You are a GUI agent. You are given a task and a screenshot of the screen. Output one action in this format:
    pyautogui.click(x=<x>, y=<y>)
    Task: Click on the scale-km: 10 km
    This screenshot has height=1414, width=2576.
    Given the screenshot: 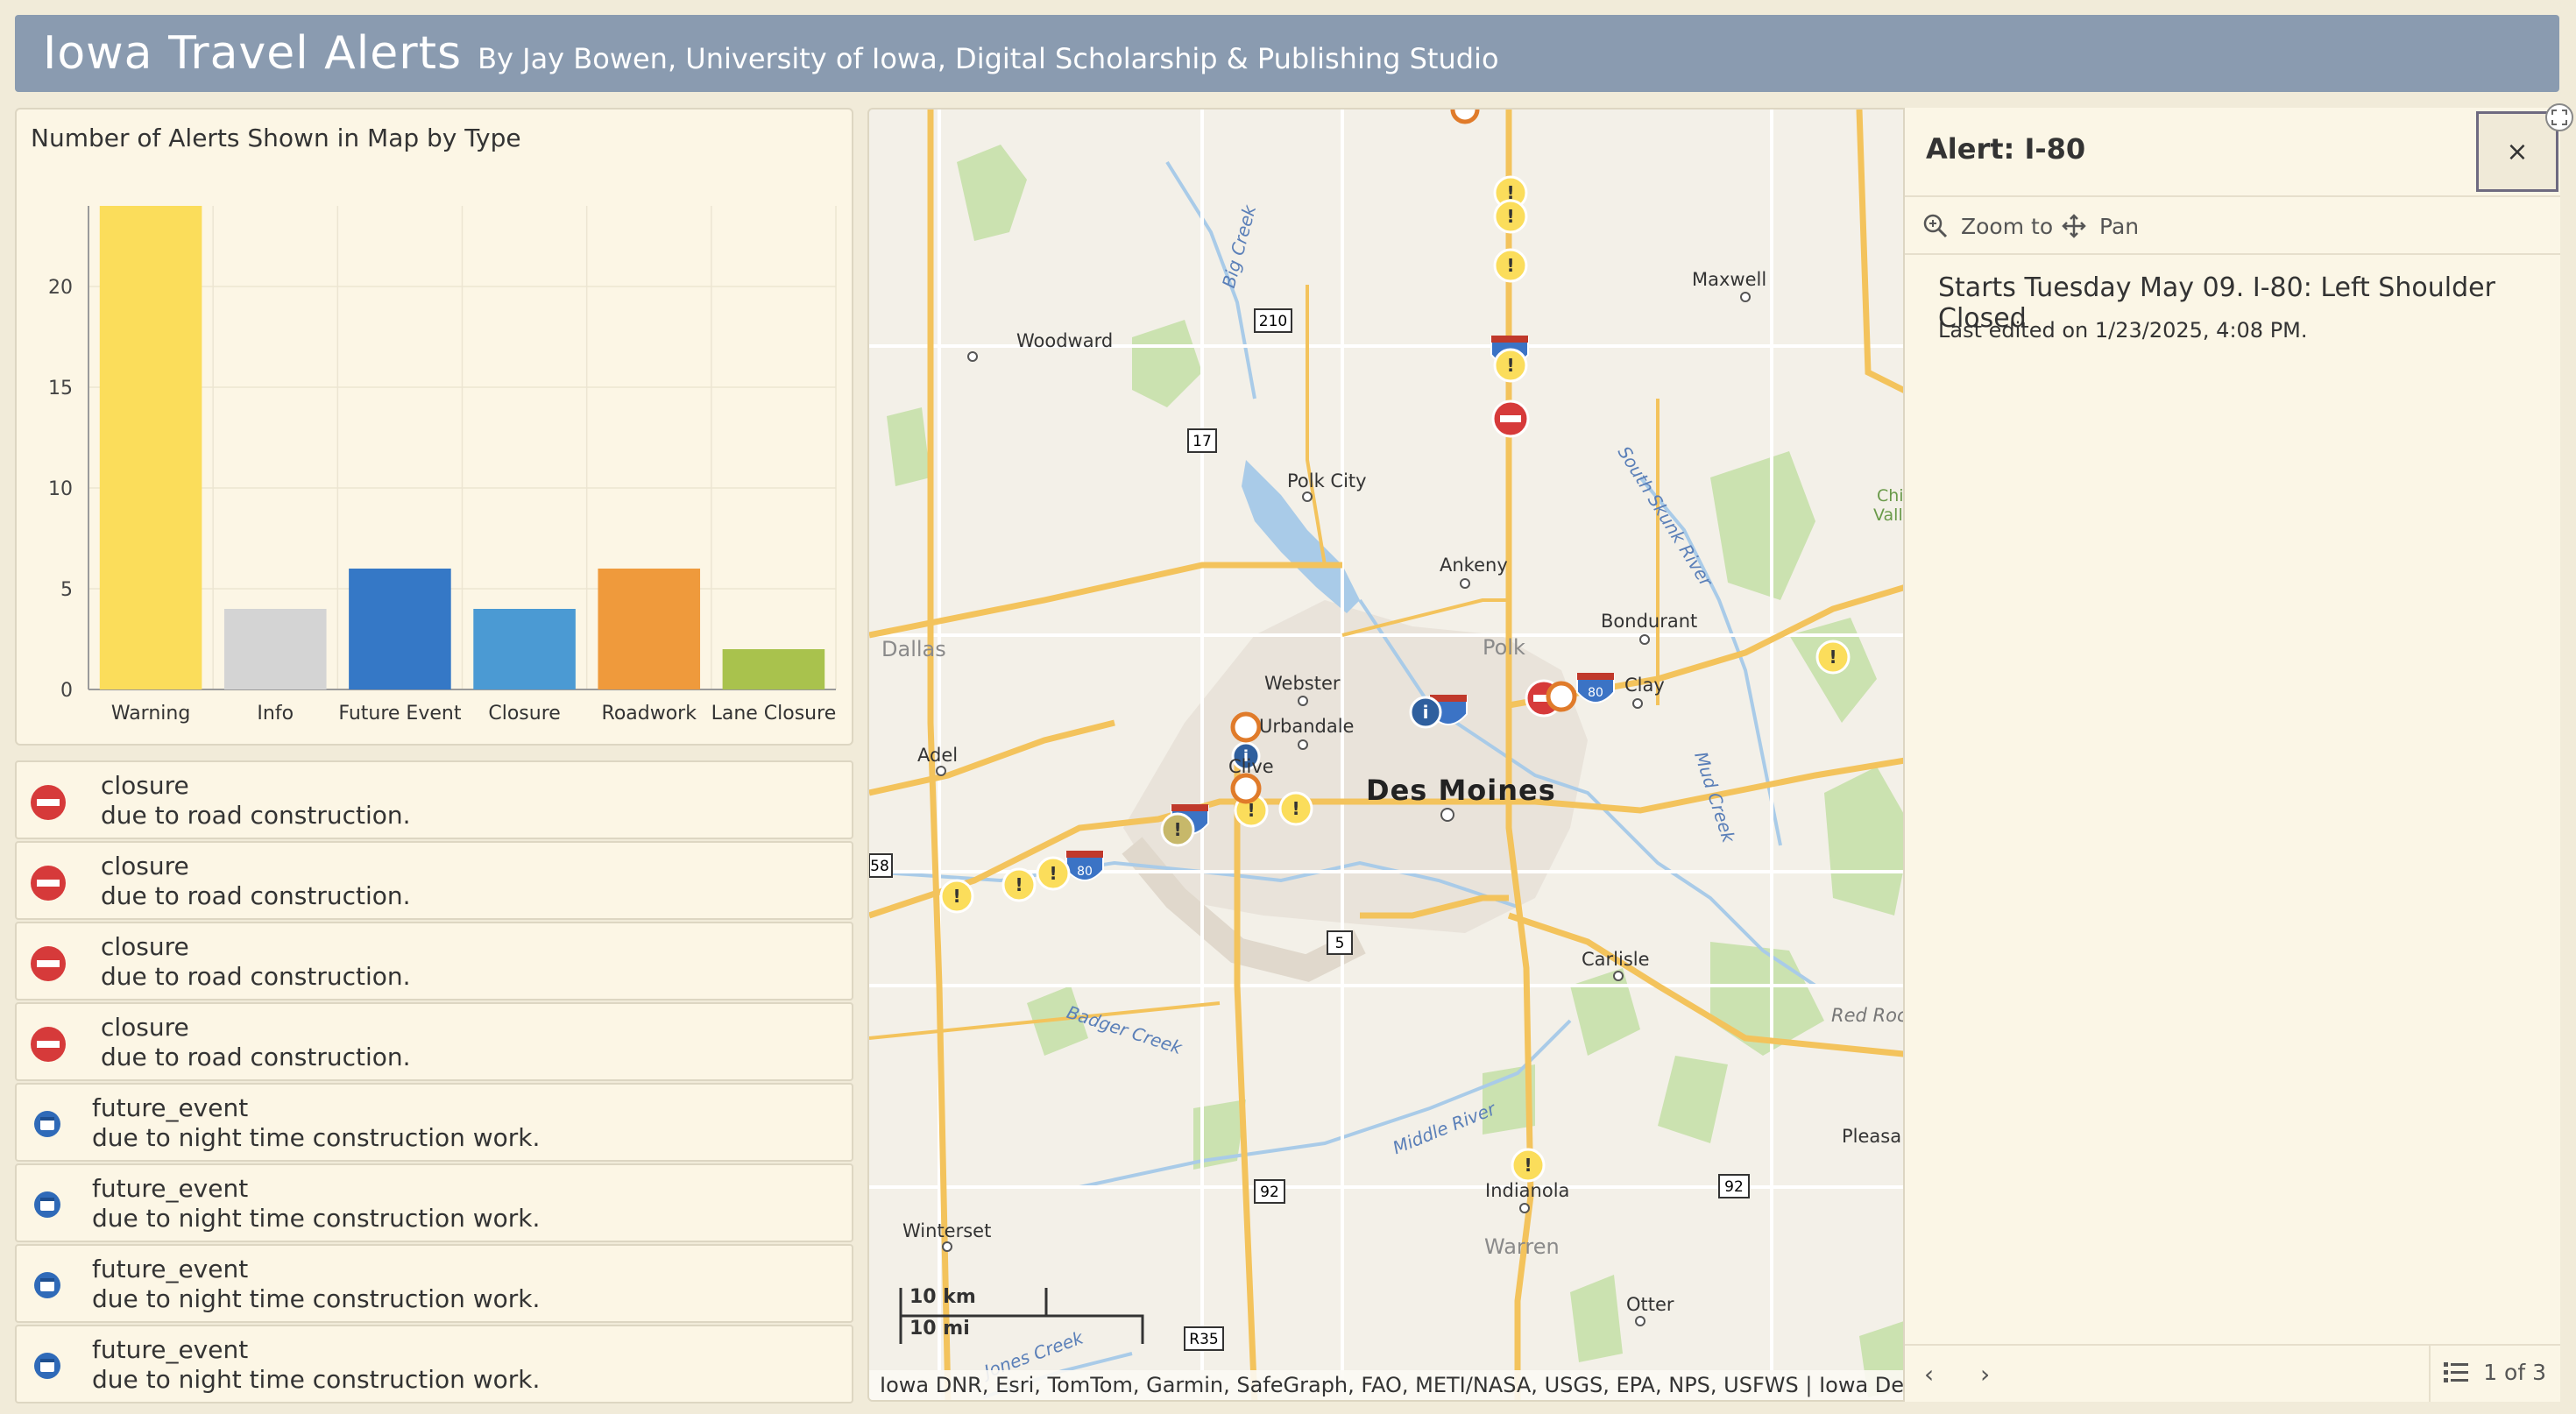 What is the action you would take?
    pyautogui.click(x=942, y=1297)
    